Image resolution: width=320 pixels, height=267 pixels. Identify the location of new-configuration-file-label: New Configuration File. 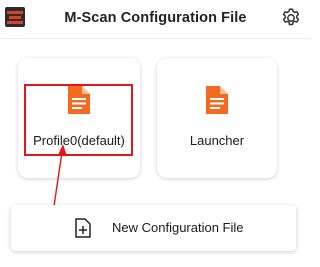
(178, 227).